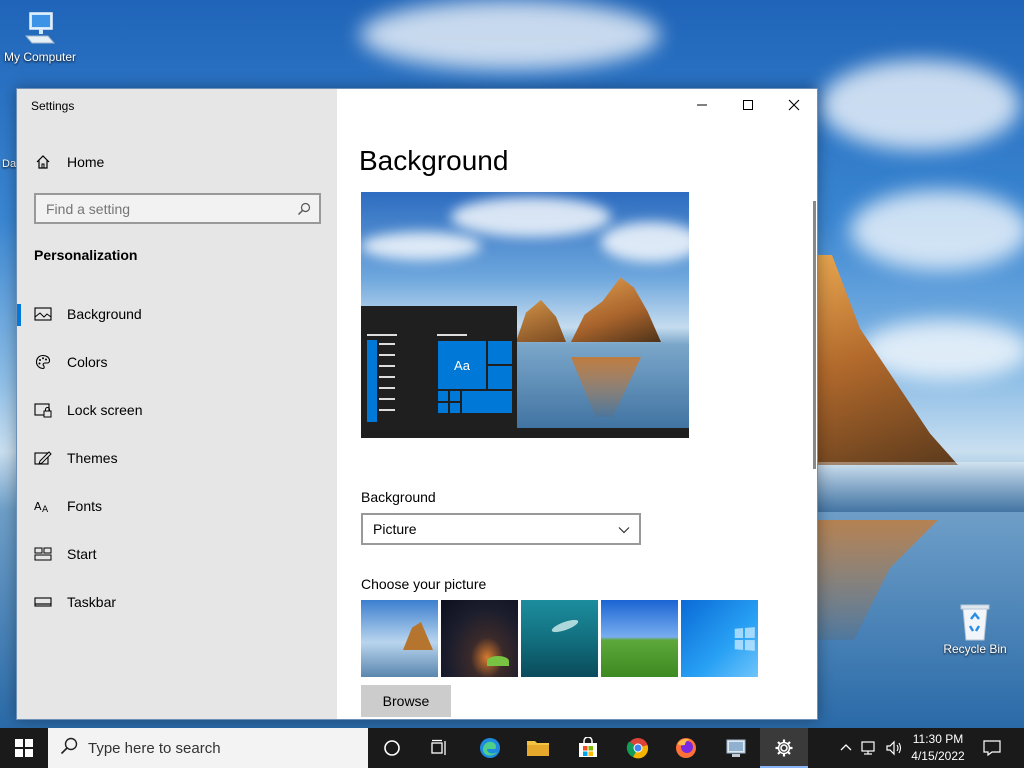 The height and width of the screenshot is (768, 1024). Describe the element at coordinates (87, 362) in the screenshot. I see `sidebar-item-label: Colors` at that location.